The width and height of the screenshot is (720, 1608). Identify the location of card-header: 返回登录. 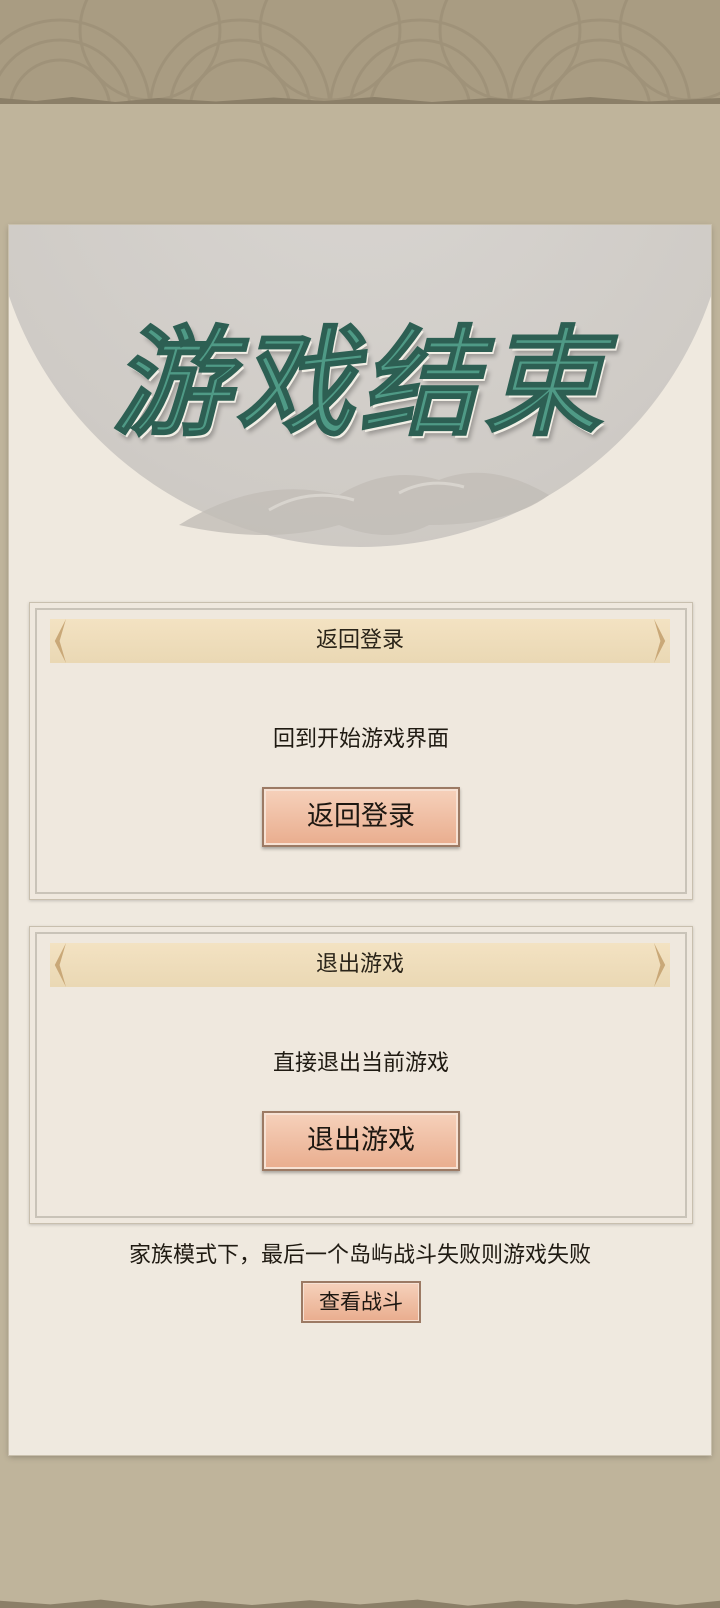
(360, 641).